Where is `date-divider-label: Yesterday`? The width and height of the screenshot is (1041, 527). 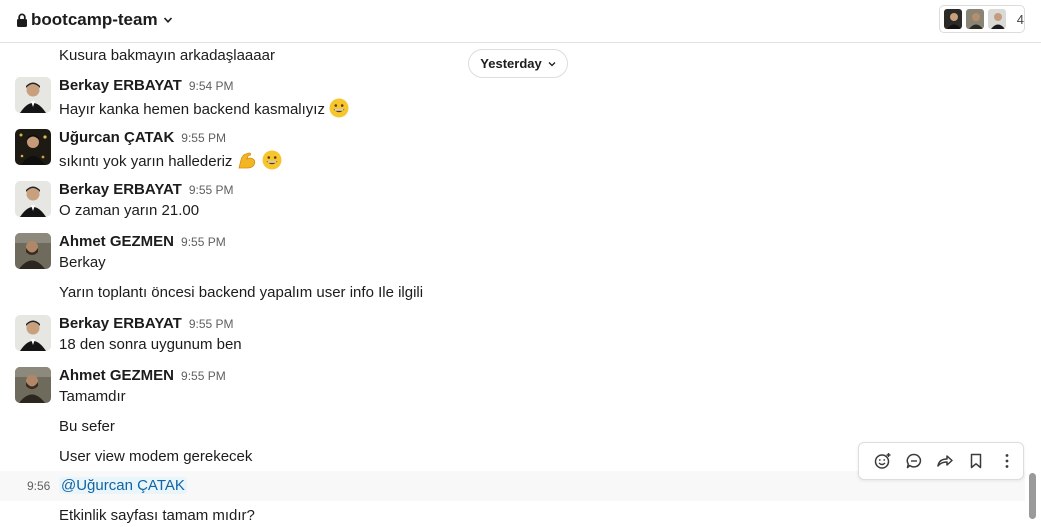
date-divider-label: Yesterday is located at coordinates (511, 63).